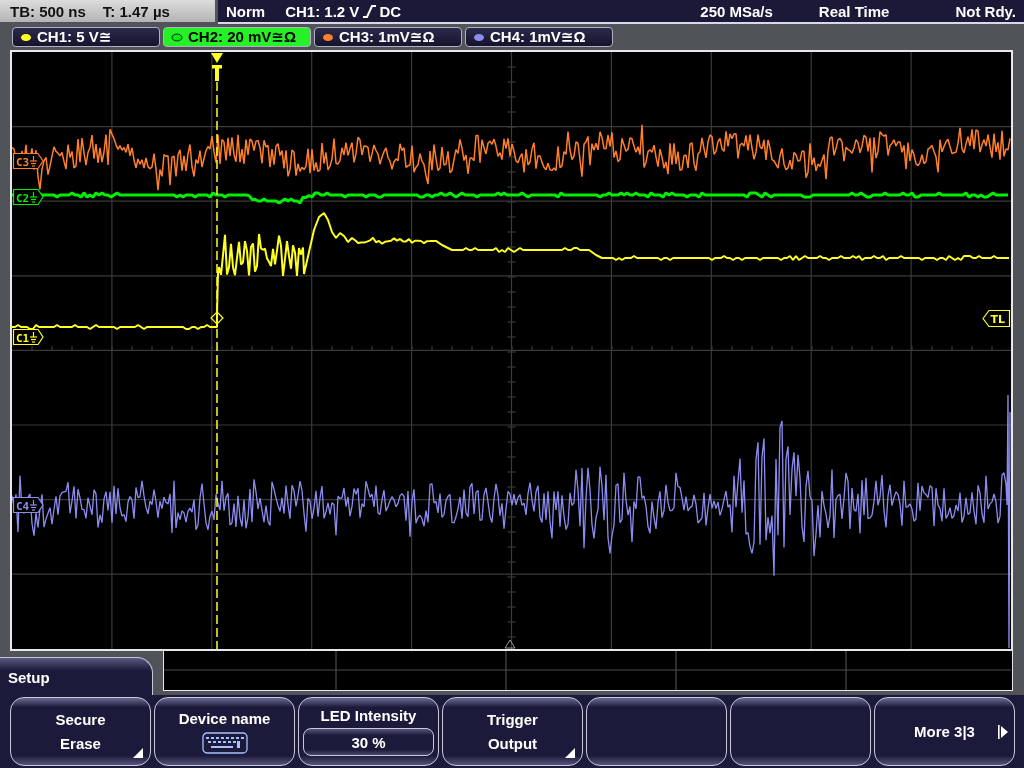 This screenshot has height=768, width=1024. What do you see at coordinates (48, 11) in the screenshot?
I see `timebase-label: TB: 500 ns` at bounding box center [48, 11].